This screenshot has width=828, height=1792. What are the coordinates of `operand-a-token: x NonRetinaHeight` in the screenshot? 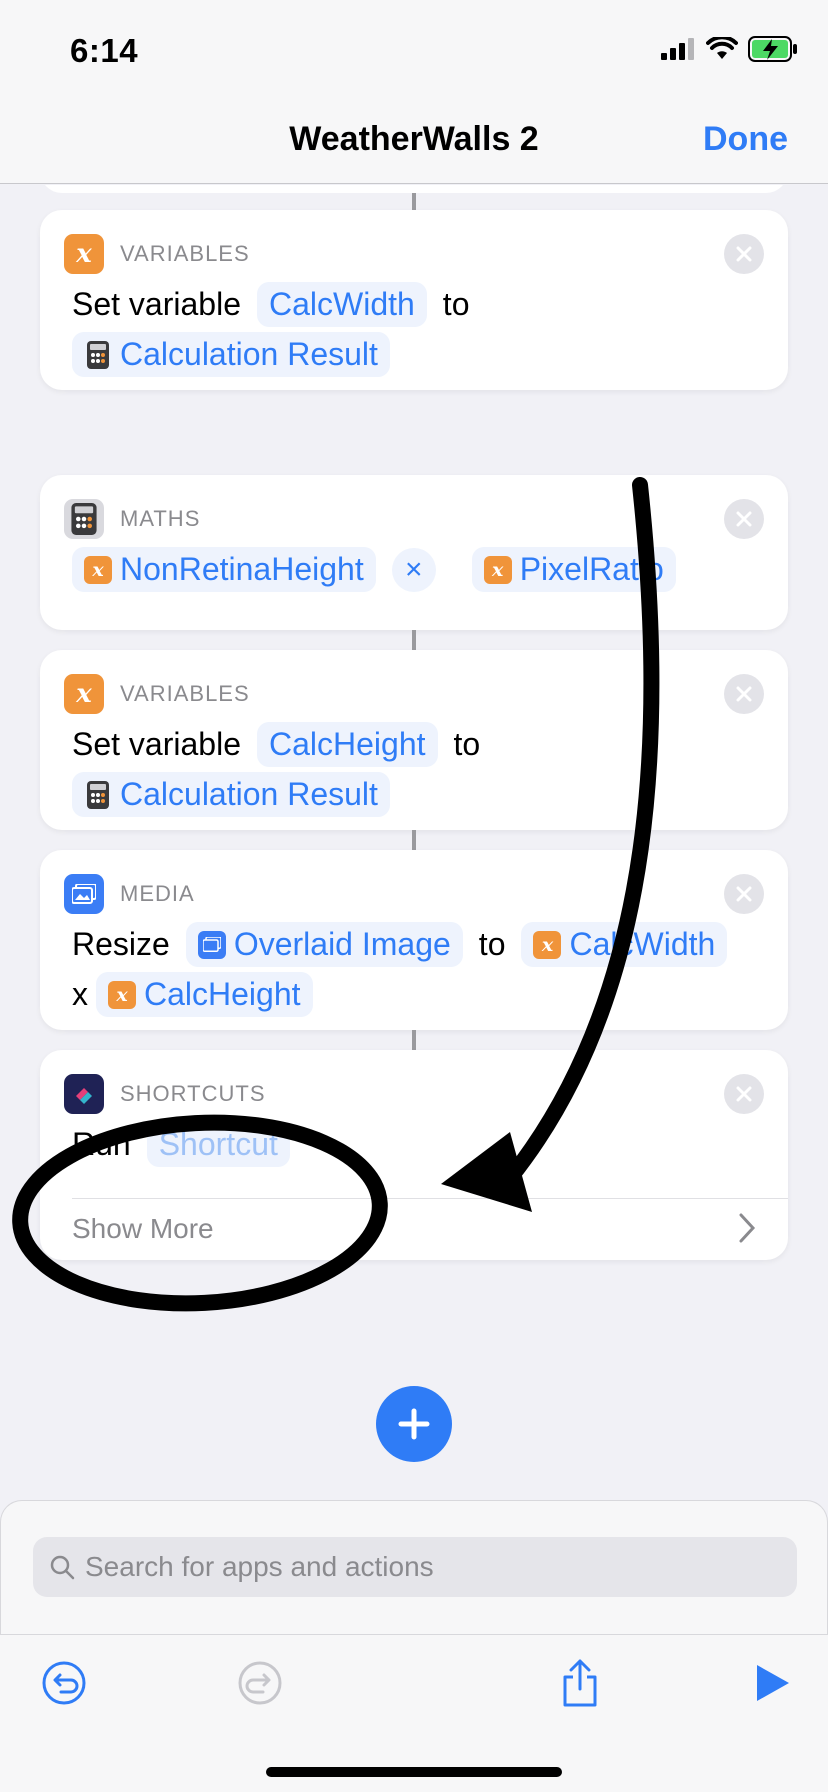 It's located at (224, 569).